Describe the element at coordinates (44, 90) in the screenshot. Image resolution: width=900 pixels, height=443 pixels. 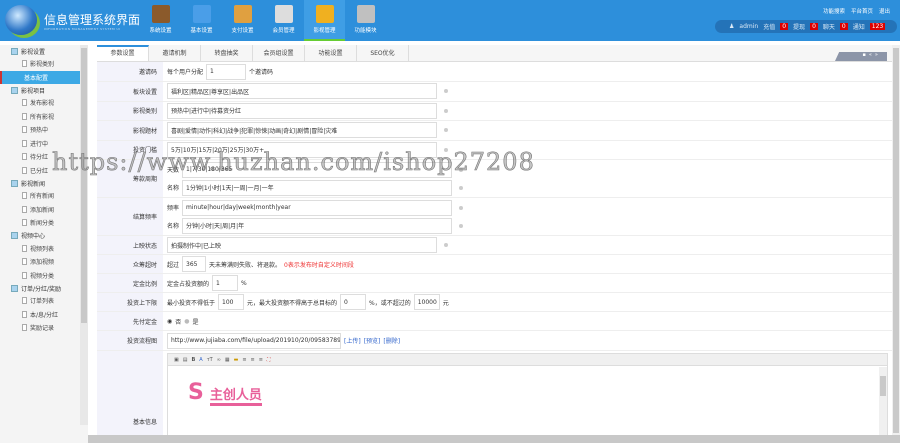
I see `sidebar-group: 影视项目` at that location.